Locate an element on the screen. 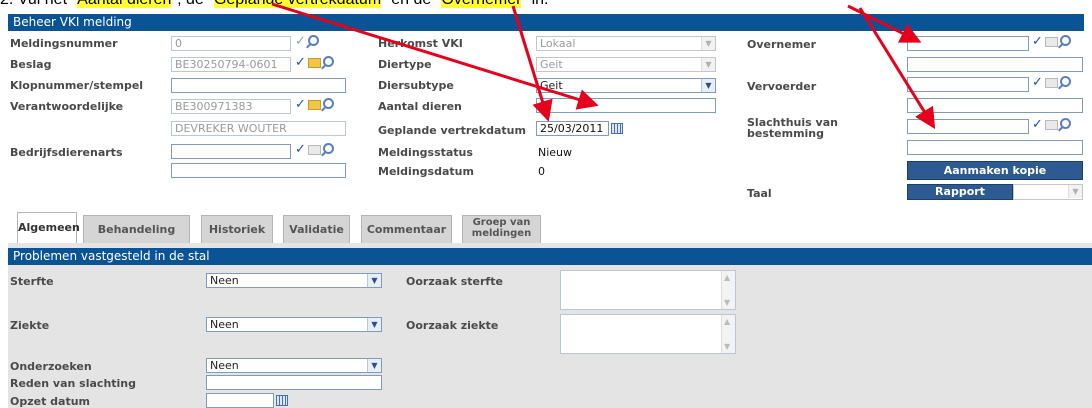 This screenshot has height=408, width=1092. arrow-to-slachthuis is located at coordinates (897, 68).